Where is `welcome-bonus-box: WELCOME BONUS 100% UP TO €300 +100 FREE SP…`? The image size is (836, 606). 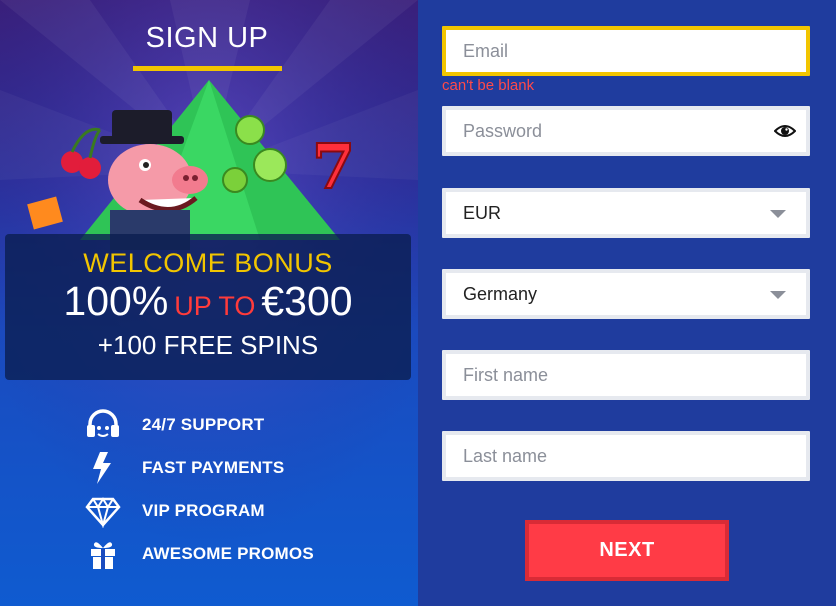
welcome-bonus-box: WELCOME BONUS 100% UP TO €300 +100 FREE SP… is located at coordinates (208, 307).